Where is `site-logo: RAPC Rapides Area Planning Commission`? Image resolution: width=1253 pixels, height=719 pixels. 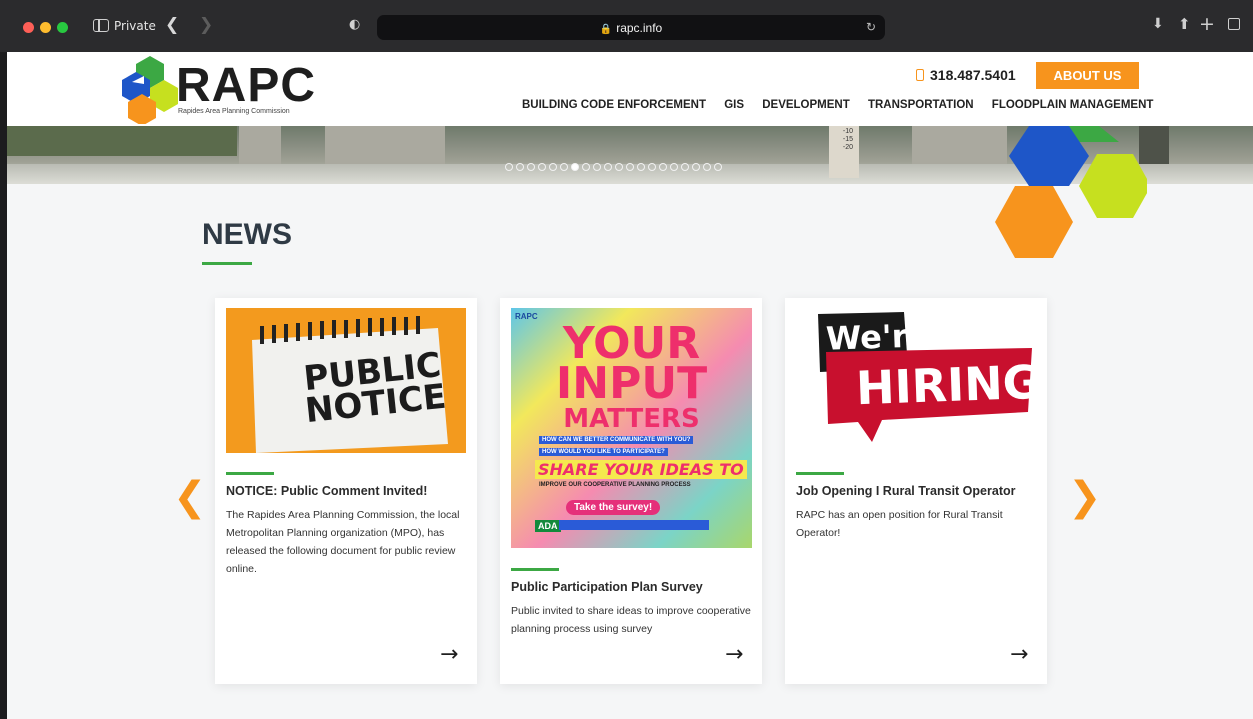
site-logo: RAPC Rapides Area Planning Commission is located at coordinates (225, 89).